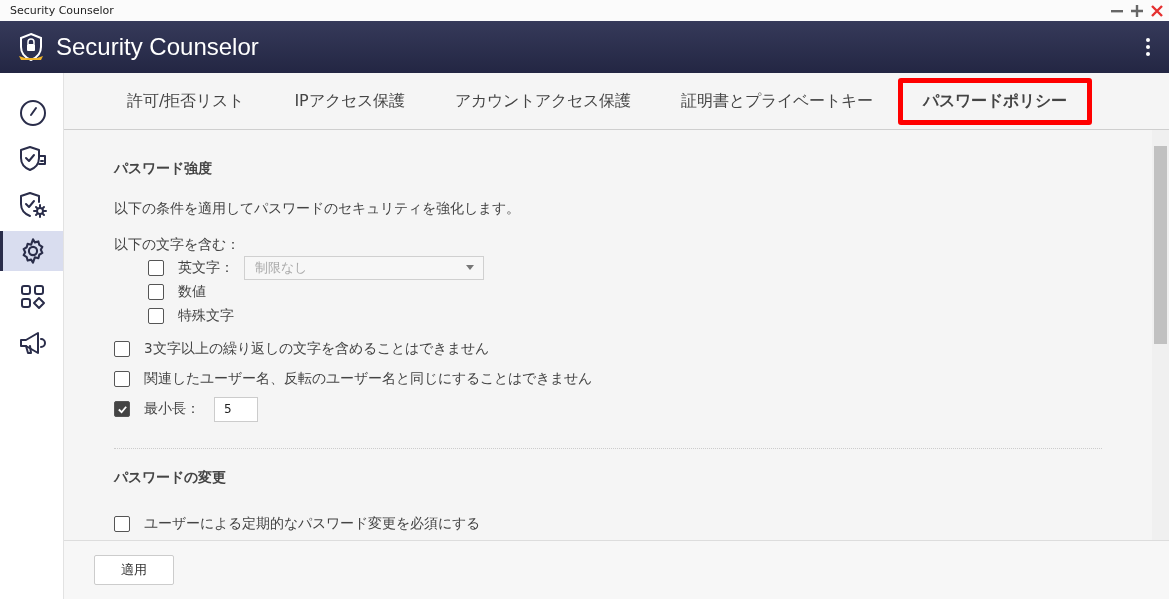  Describe the element at coordinates (1160, 335) in the screenshot. I see `scrollbar` at that location.